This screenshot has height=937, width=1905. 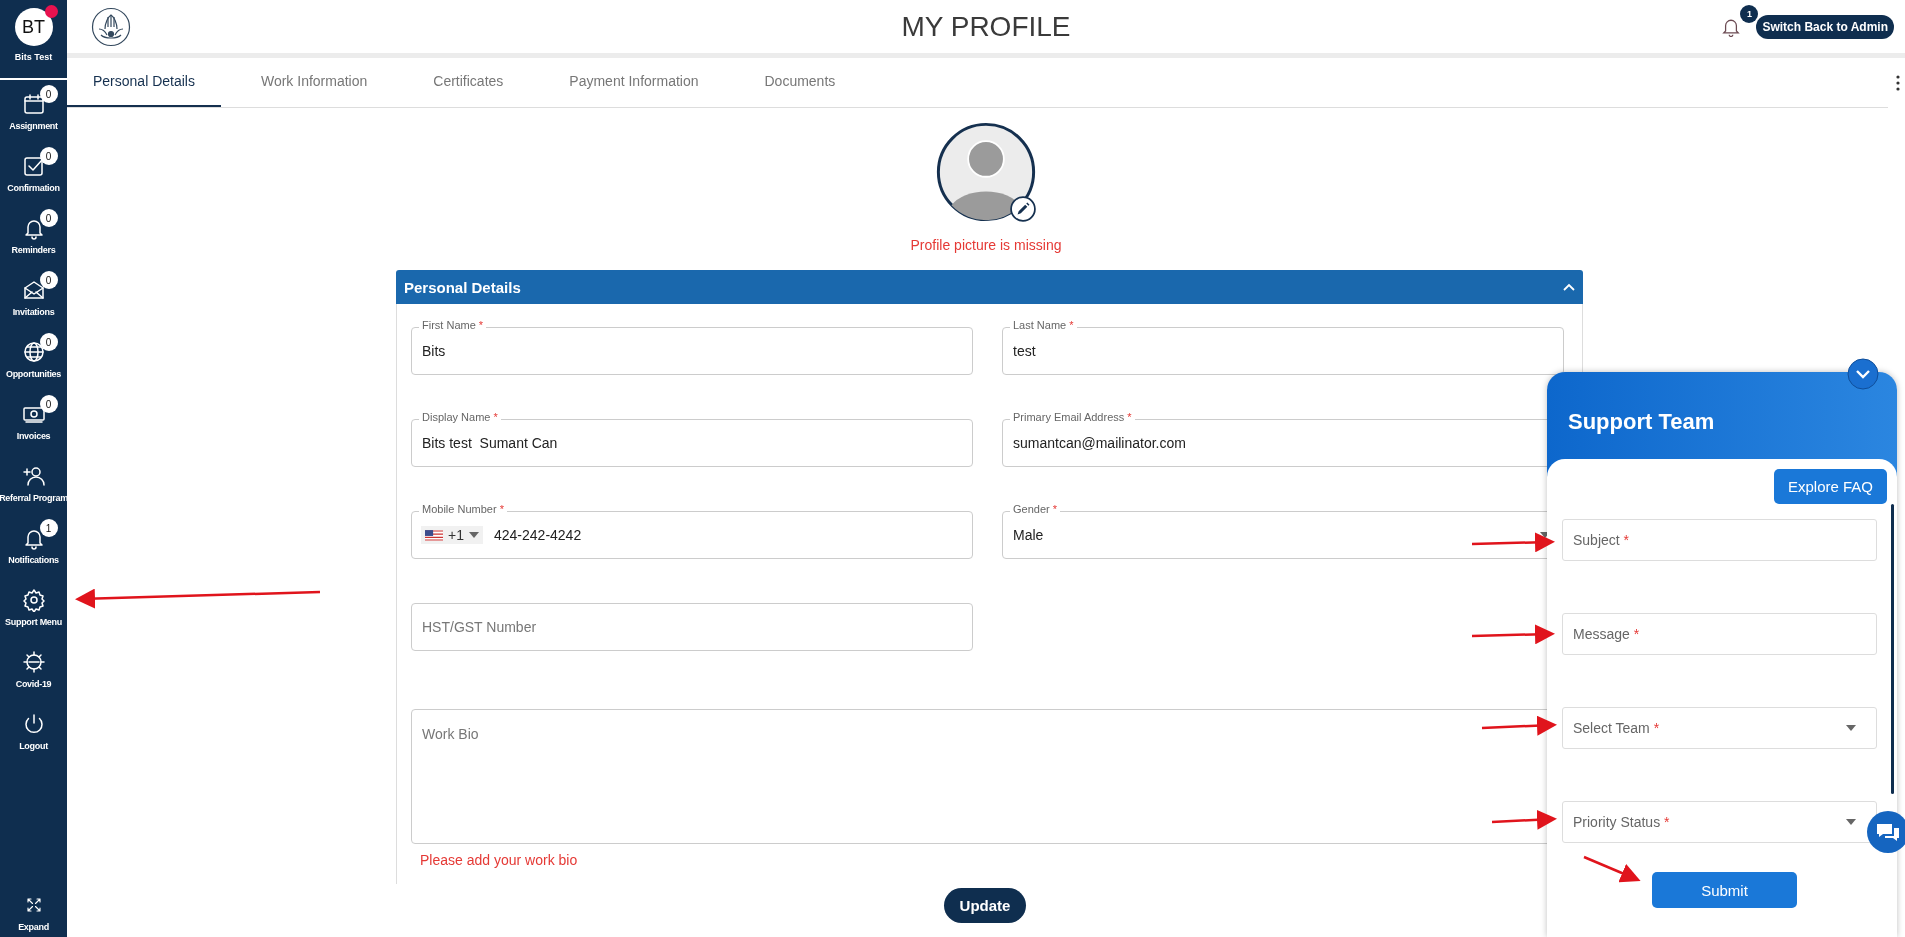 What do you see at coordinates (986, 245) in the screenshot?
I see `error-message: Profile picture is missing` at bounding box center [986, 245].